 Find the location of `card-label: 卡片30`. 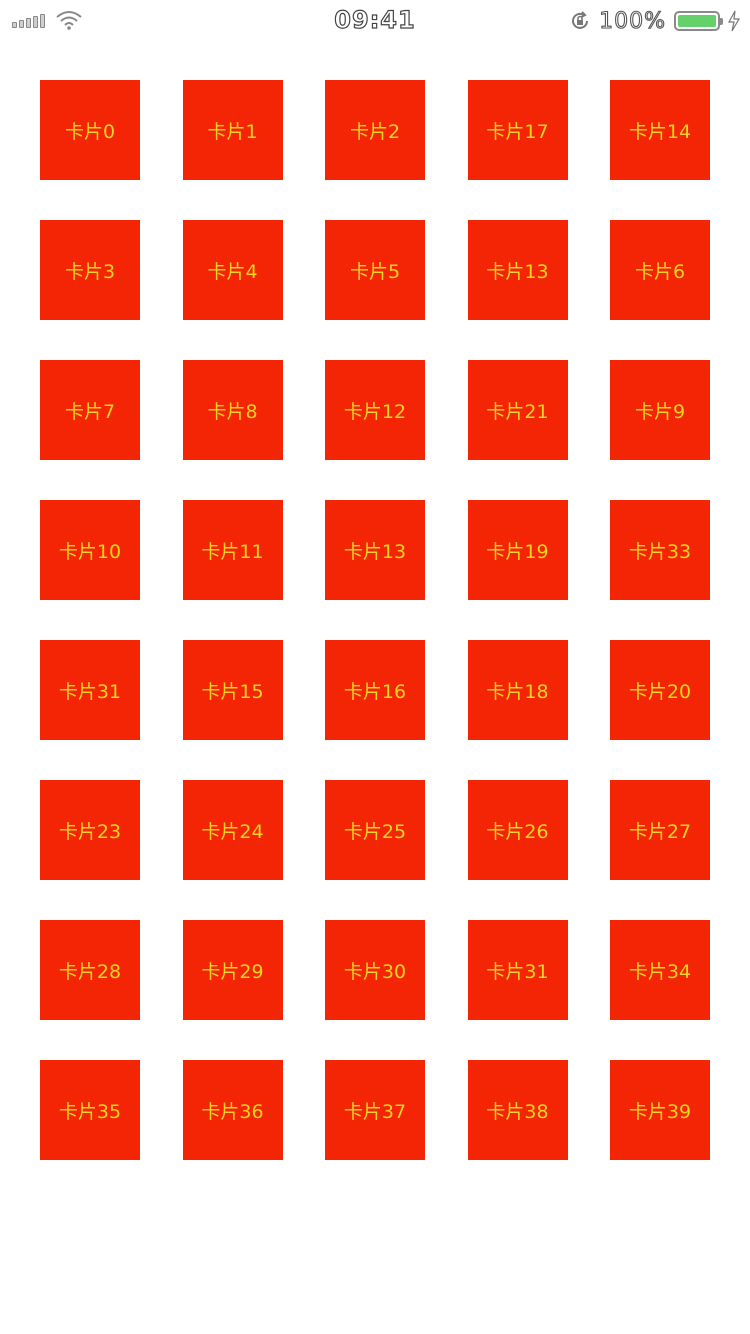

card-label: 卡片30 is located at coordinates (375, 971).